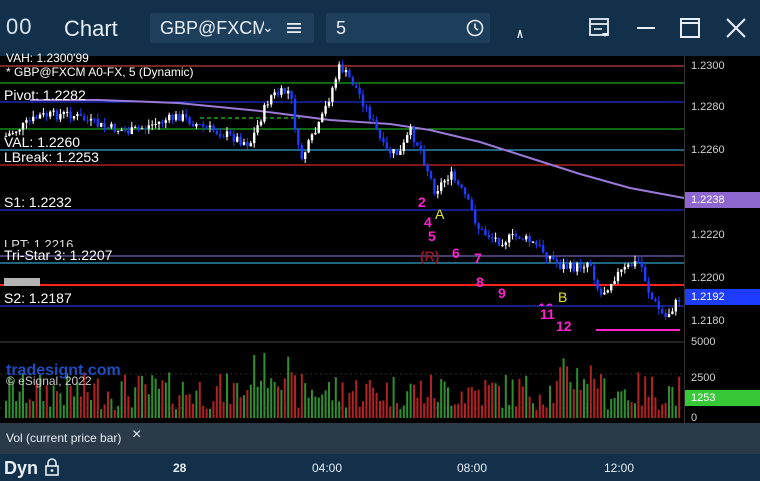 The height and width of the screenshot is (481, 760). Describe the element at coordinates (708, 150) in the screenshot. I see `price-tick: 1.2260` at that location.